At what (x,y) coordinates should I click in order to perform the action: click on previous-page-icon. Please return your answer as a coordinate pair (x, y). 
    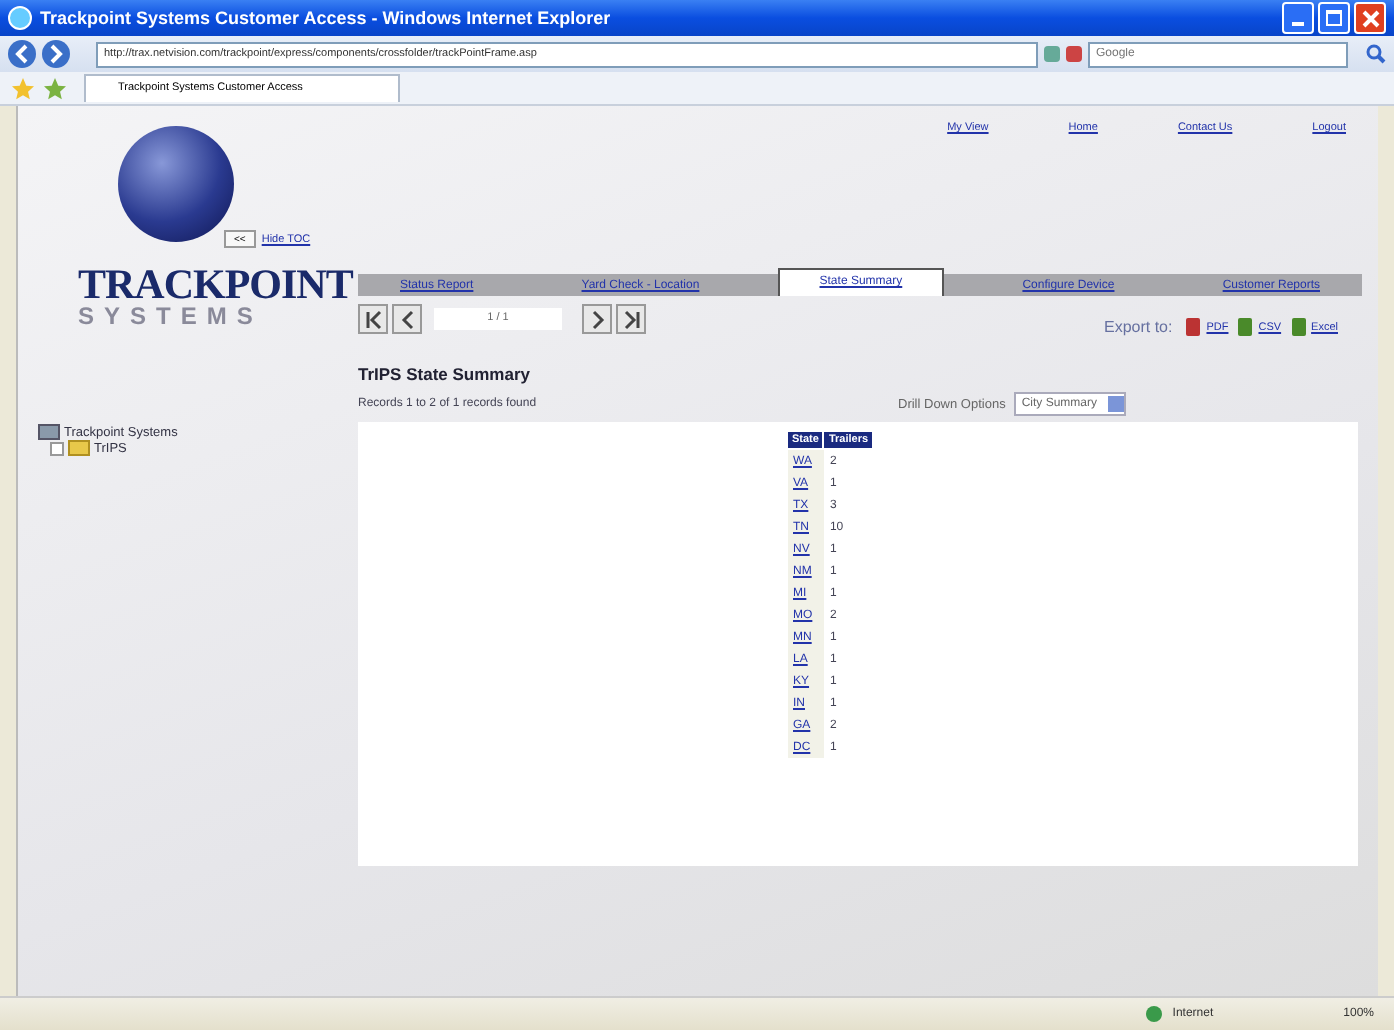
    Looking at the image, I should click on (407, 319).